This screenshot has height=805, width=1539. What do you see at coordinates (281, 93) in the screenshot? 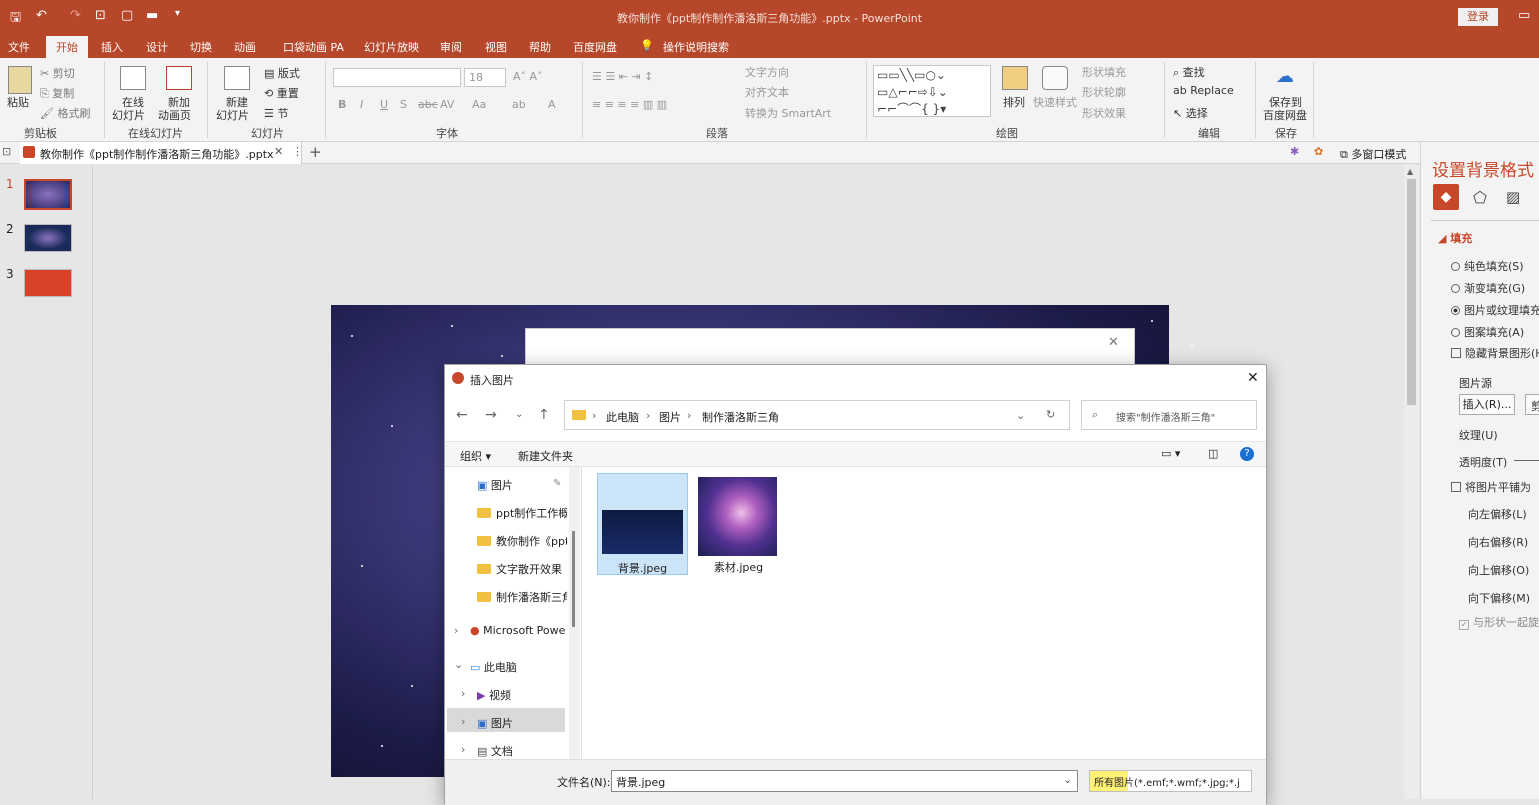
I see `reset-button: ⟲ 重置` at bounding box center [281, 93].